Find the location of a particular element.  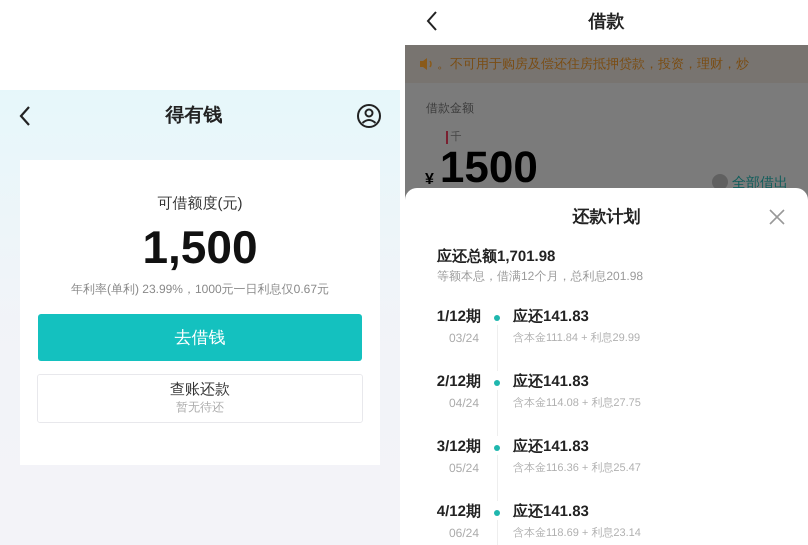

notice-text: 。不可用于购房及偿还住房抵押贷款，投资，理财，炒 is located at coordinates (593, 64).